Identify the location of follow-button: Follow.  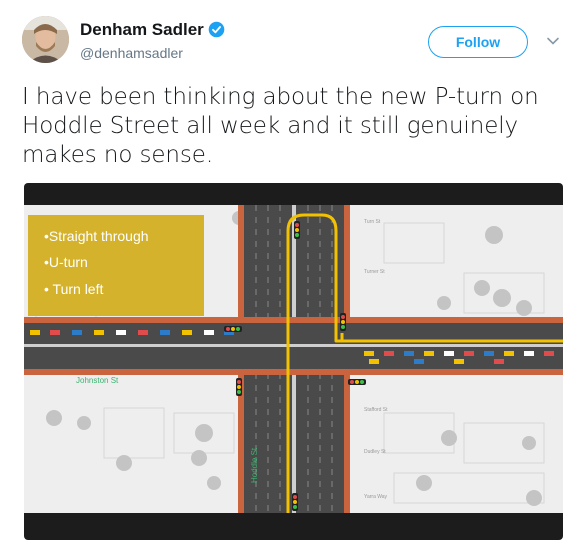
(478, 42).